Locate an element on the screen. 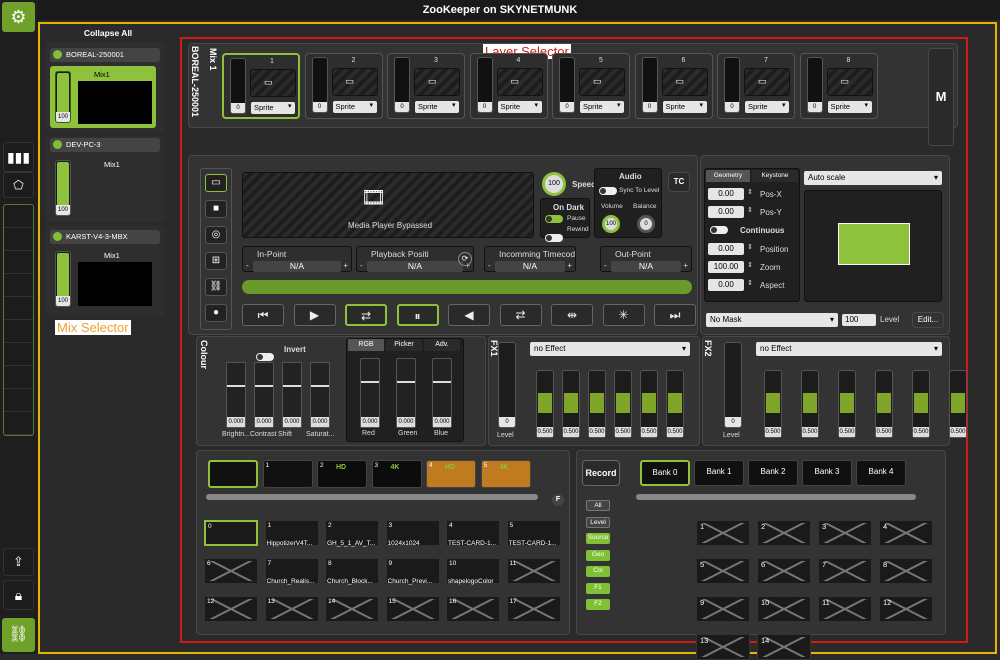  sphere-icon: ● is located at coordinates (216, 313).